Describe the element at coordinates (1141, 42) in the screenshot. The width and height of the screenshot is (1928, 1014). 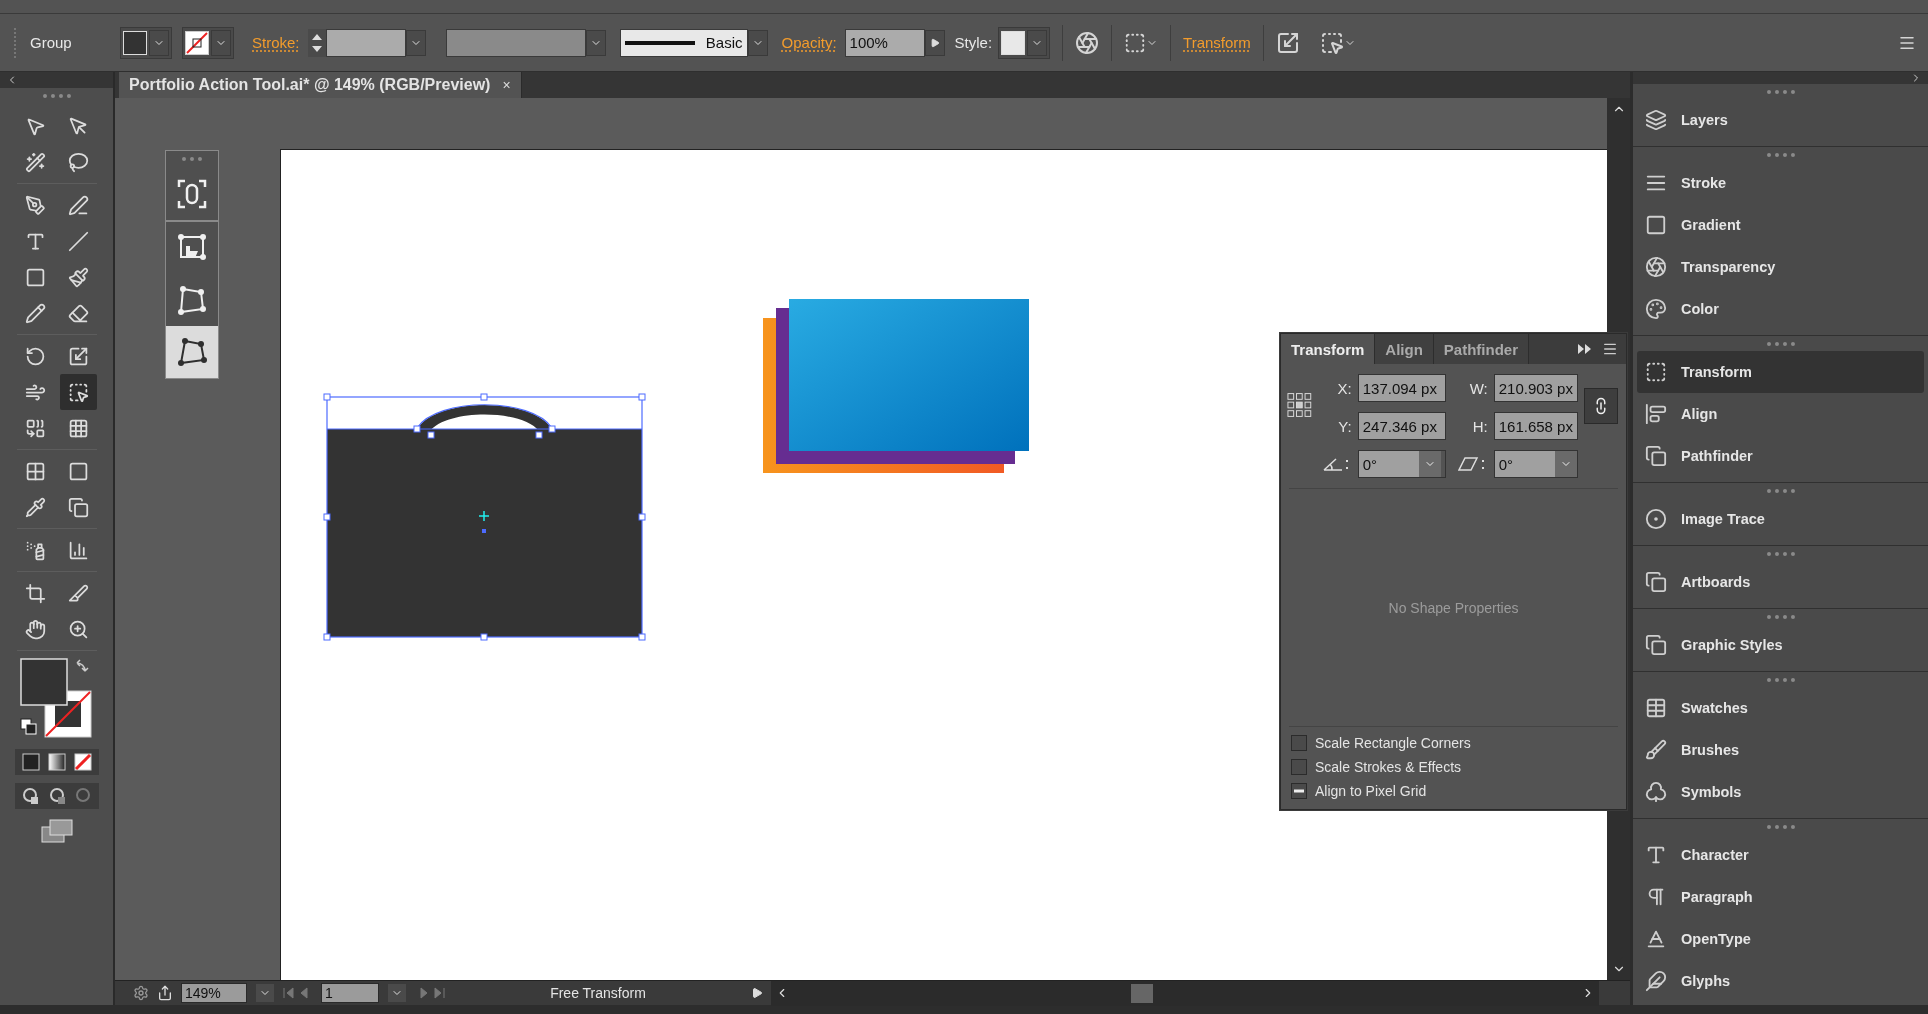
I see `align-options-button` at that location.